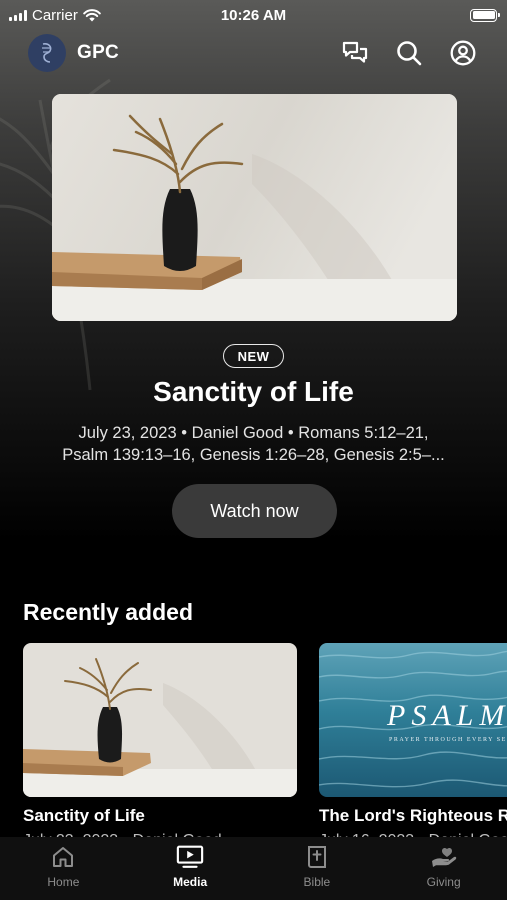 The height and width of the screenshot is (900, 507). What do you see at coordinates (463, 53) in the screenshot?
I see `profile-icon` at bounding box center [463, 53].